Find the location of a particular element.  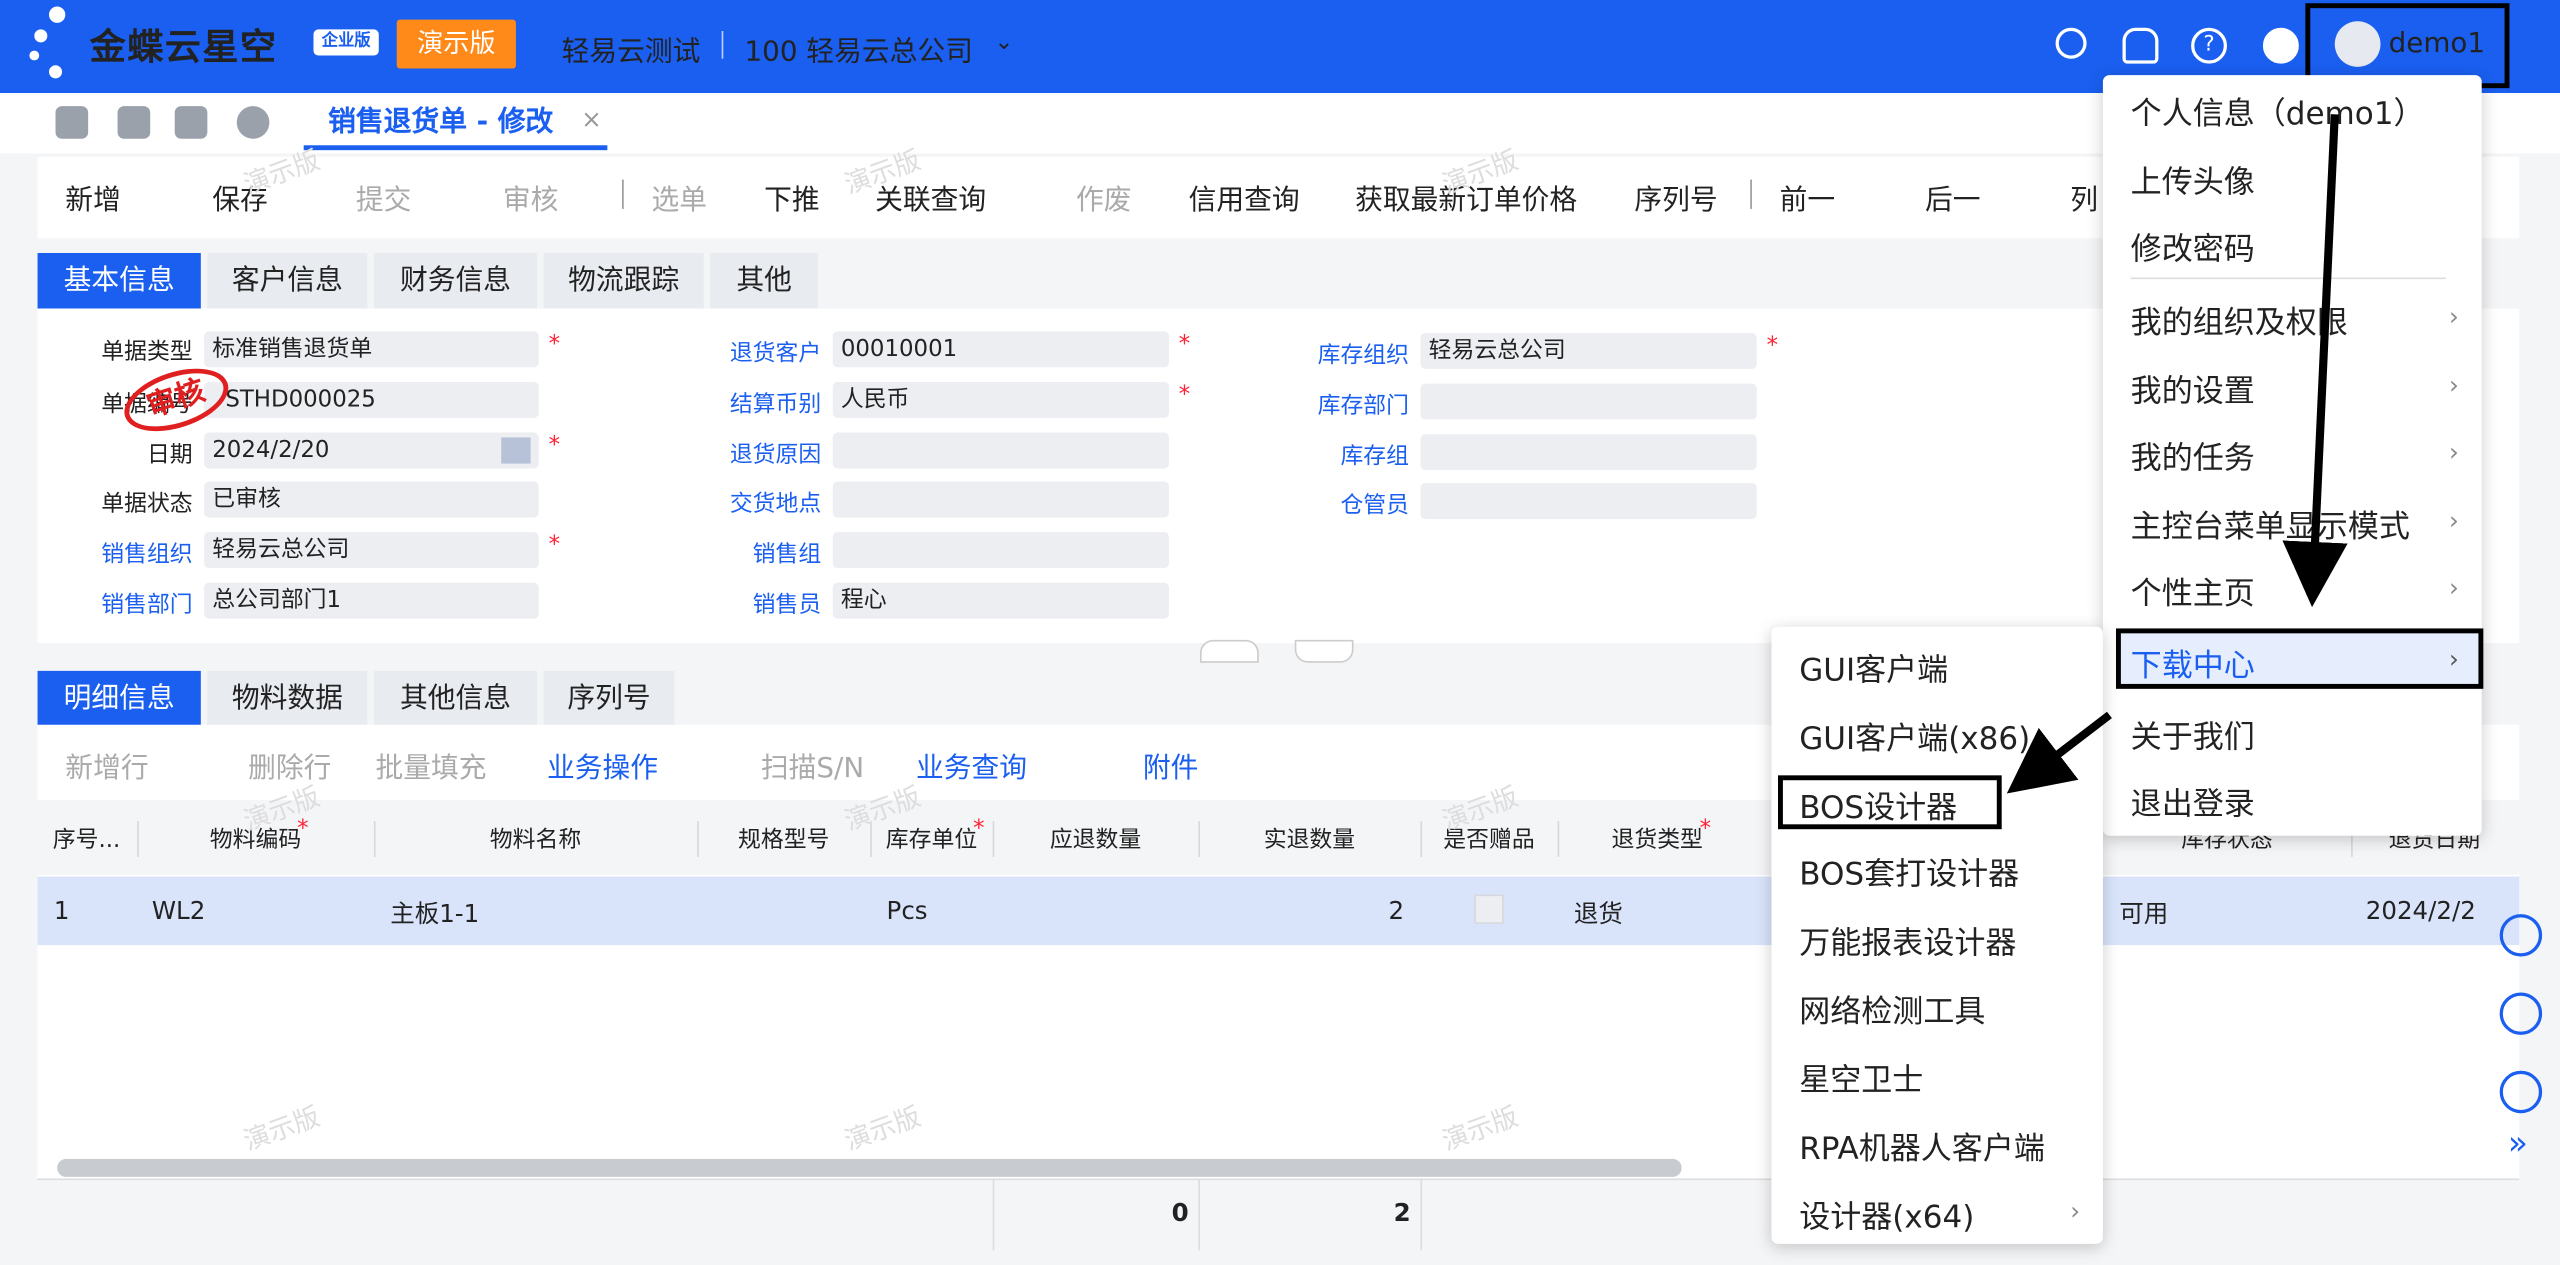

arrow-to-download-center is located at coordinates (2315, 361).